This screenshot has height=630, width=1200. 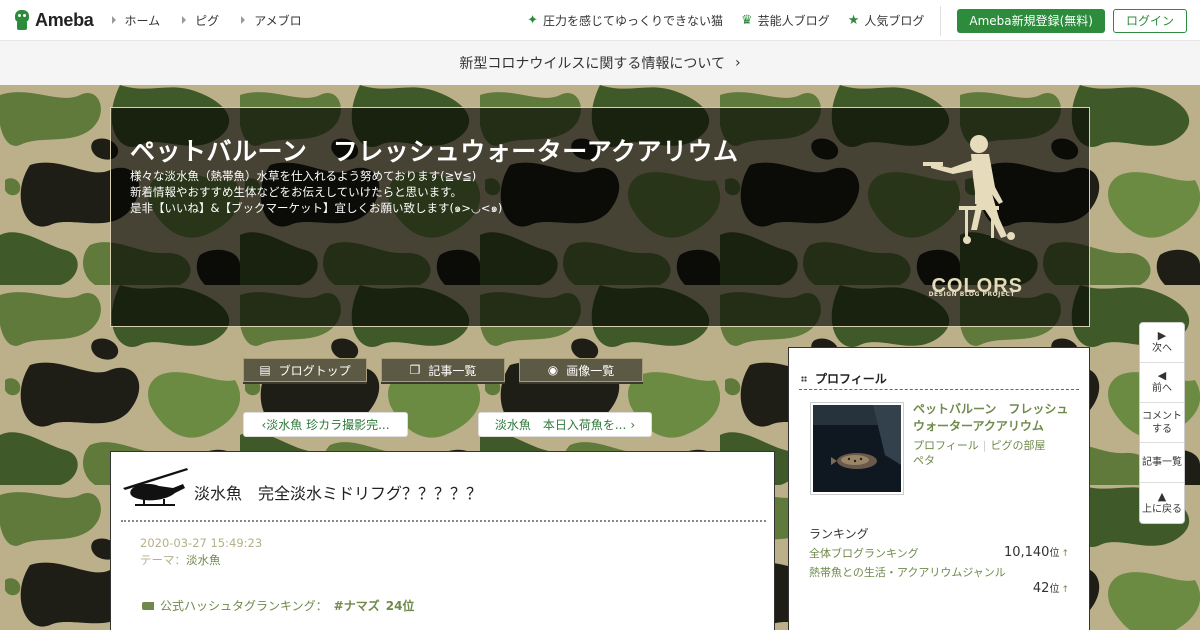 I want to click on notice-text: 新型コロナウイルスに関する情報について, so click(x=592, y=64).